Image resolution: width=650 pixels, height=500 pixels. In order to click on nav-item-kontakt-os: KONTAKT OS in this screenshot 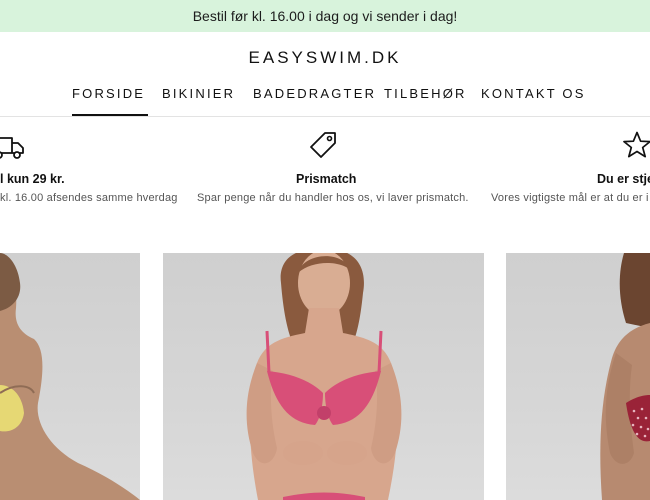, I will do `click(533, 93)`.